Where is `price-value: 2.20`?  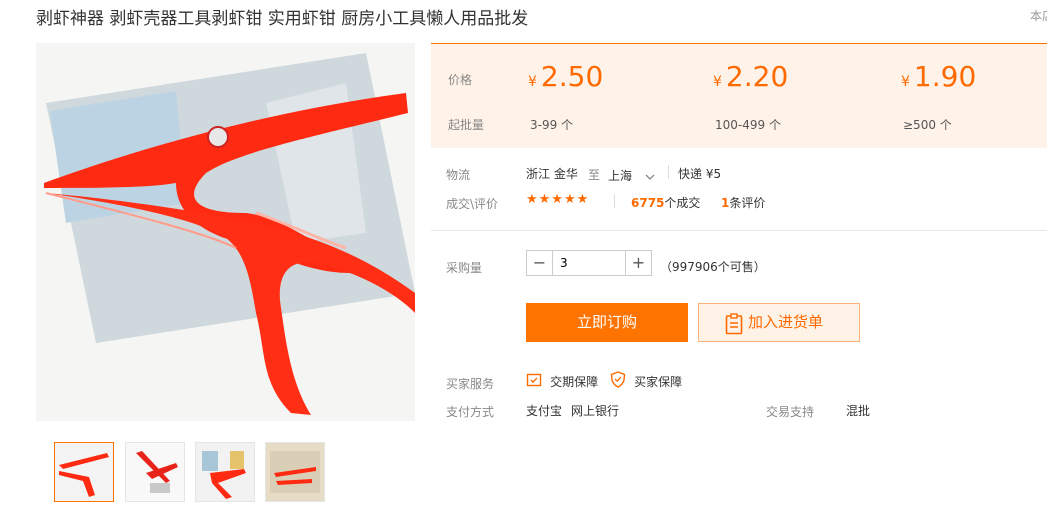 price-value: 2.20 is located at coordinates (757, 76).